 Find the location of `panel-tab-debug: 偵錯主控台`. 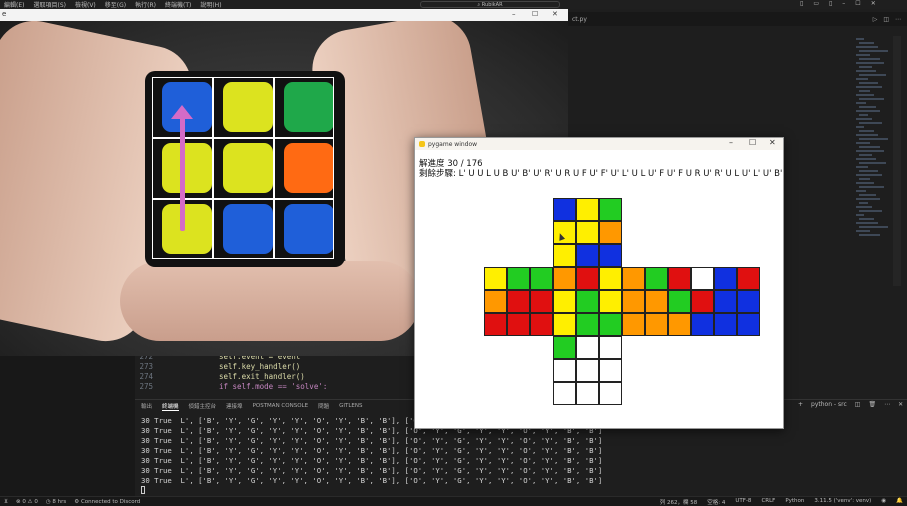

panel-tab-debug: 偵錯主控台 is located at coordinates (203, 406).